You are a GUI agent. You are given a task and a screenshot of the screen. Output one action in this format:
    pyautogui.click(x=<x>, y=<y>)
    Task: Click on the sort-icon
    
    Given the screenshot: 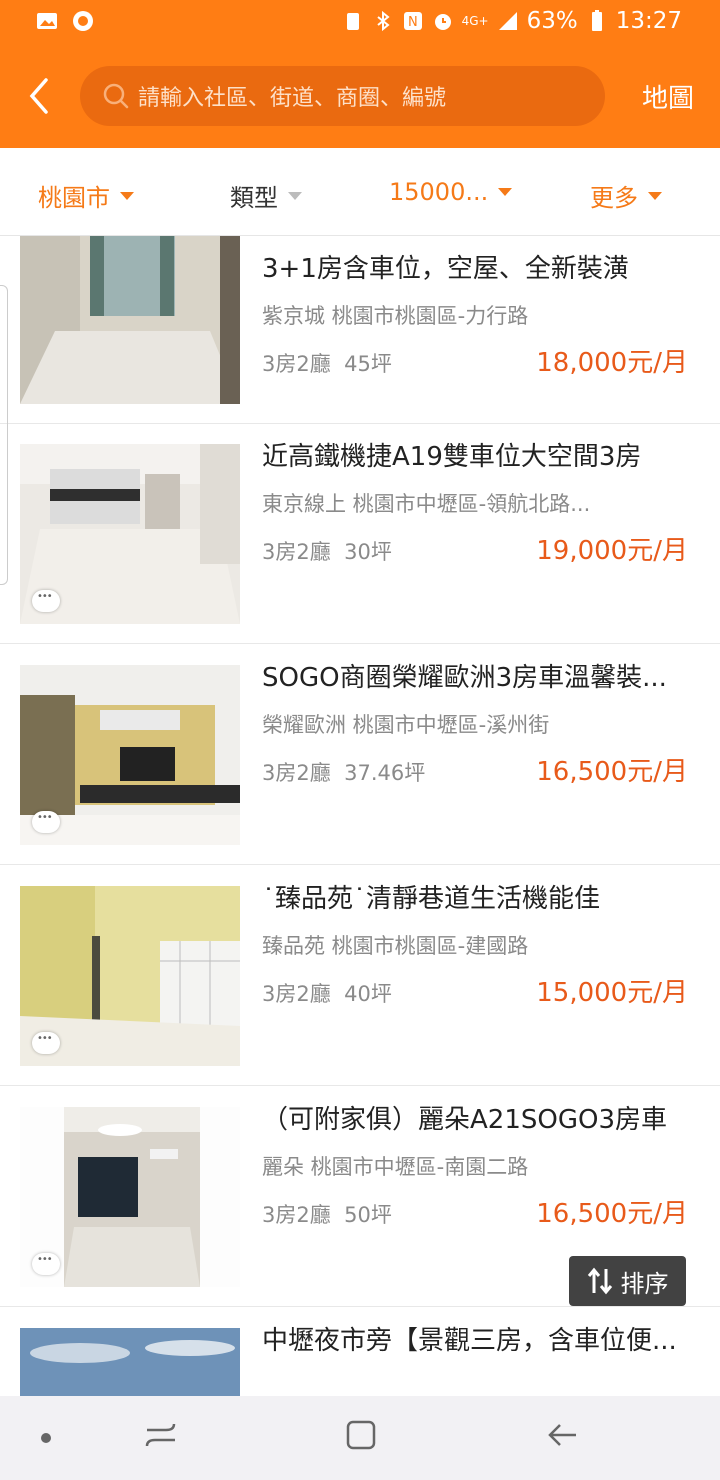 What is the action you would take?
    pyautogui.click(x=599, y=1281)
    